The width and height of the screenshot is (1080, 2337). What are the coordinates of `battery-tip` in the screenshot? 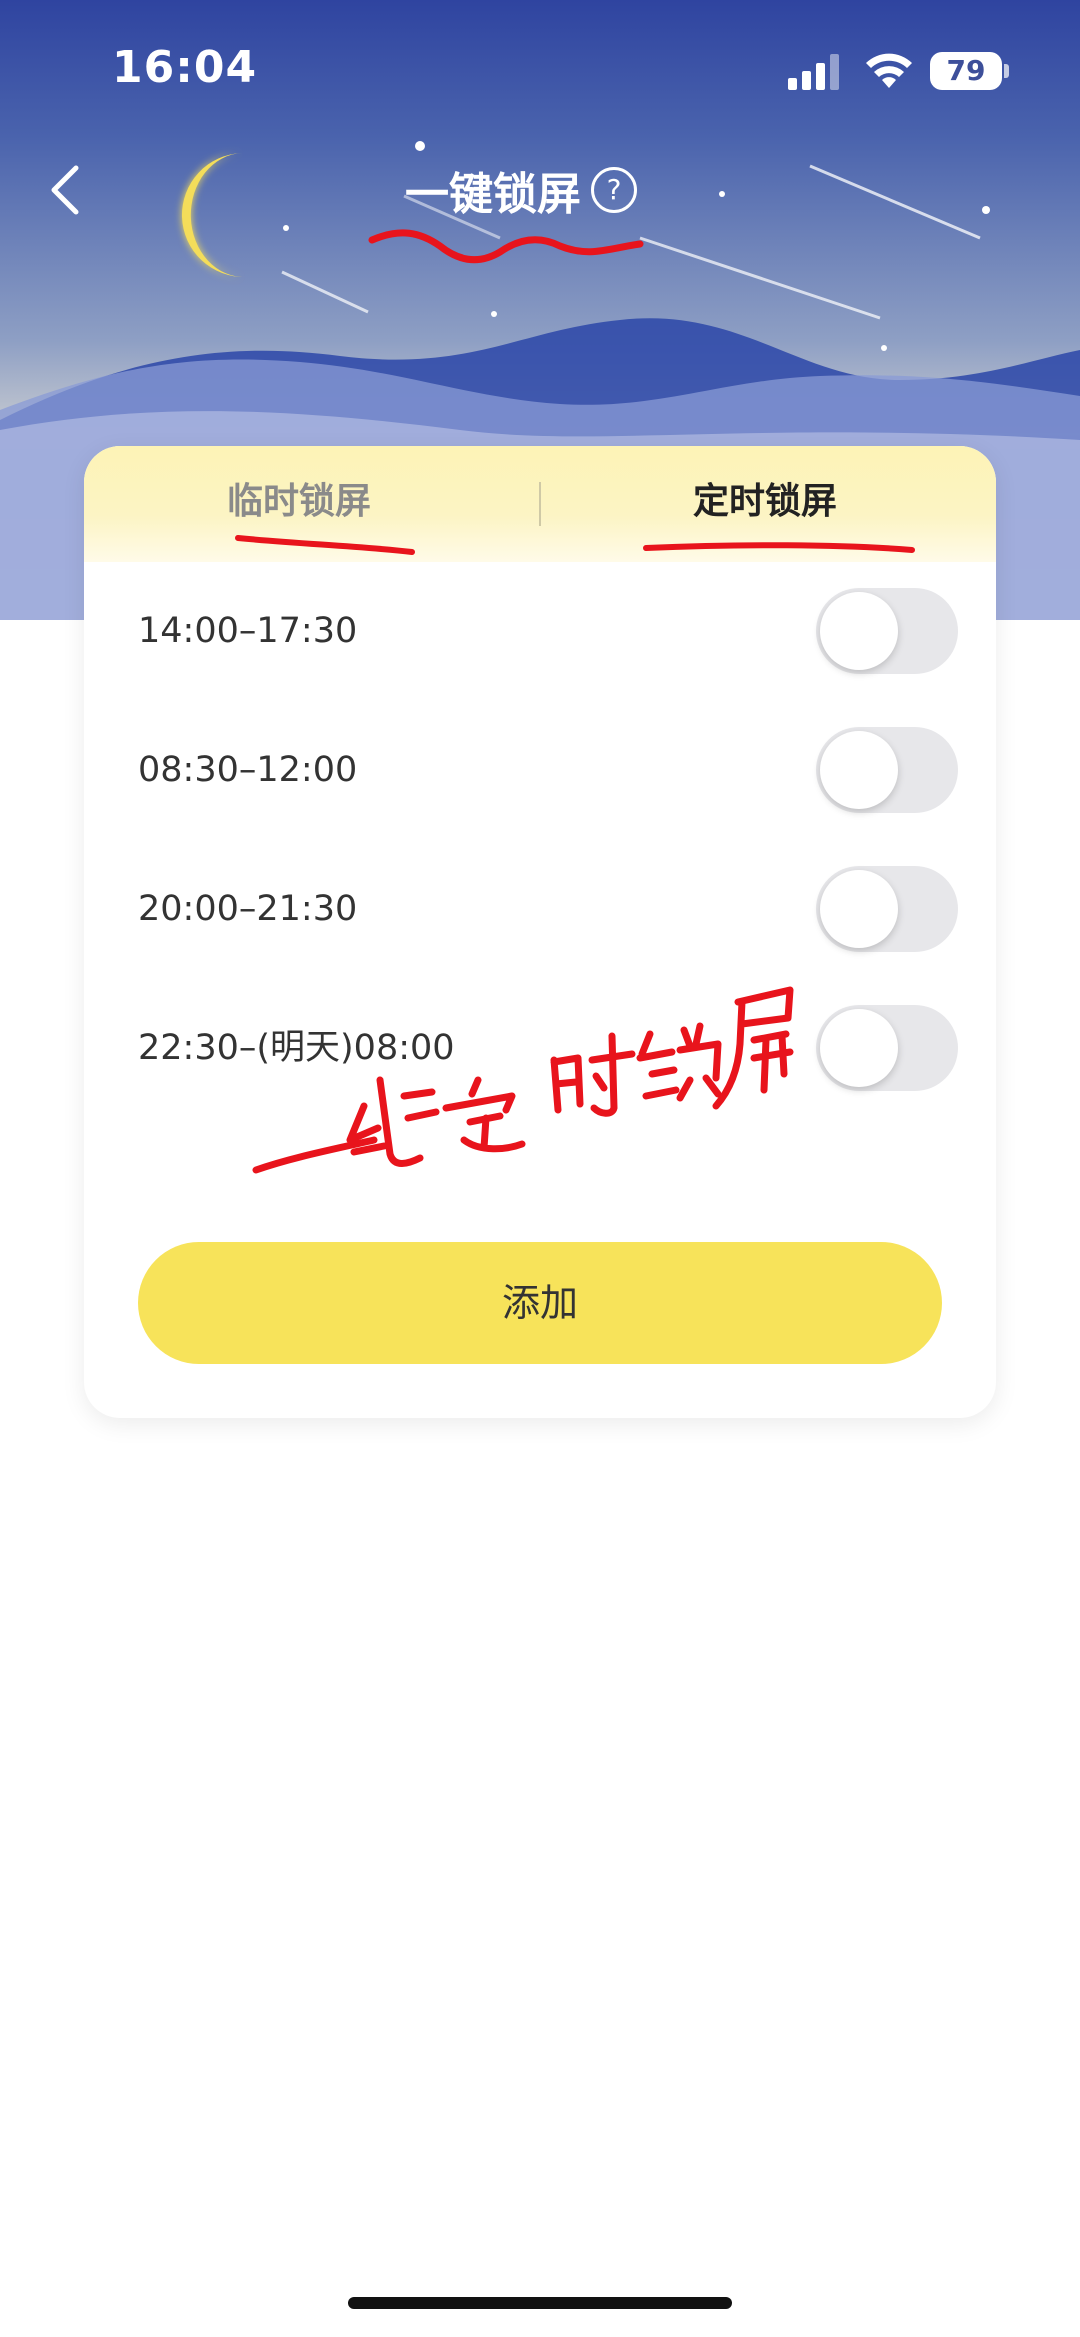 It's located at (1006, 71).